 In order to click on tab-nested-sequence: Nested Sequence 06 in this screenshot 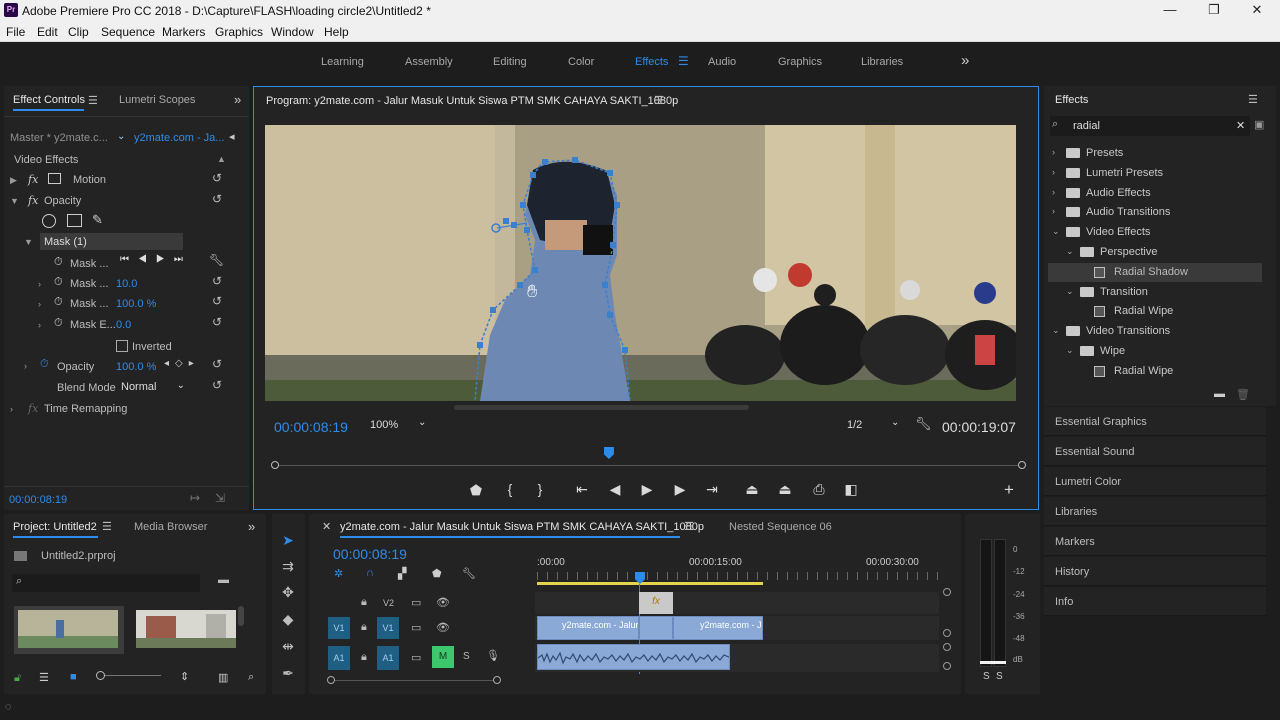, I will do `click(780, 527)`.